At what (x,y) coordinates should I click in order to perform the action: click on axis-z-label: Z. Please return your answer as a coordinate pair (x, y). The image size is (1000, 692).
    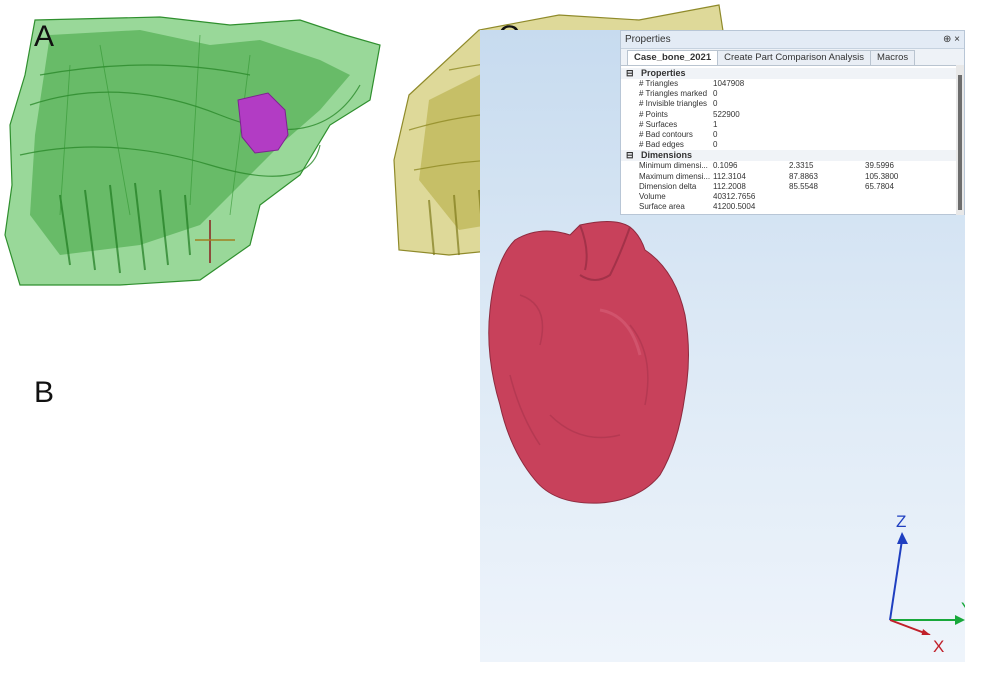
    Looking at the image, I should click on (901, 521).